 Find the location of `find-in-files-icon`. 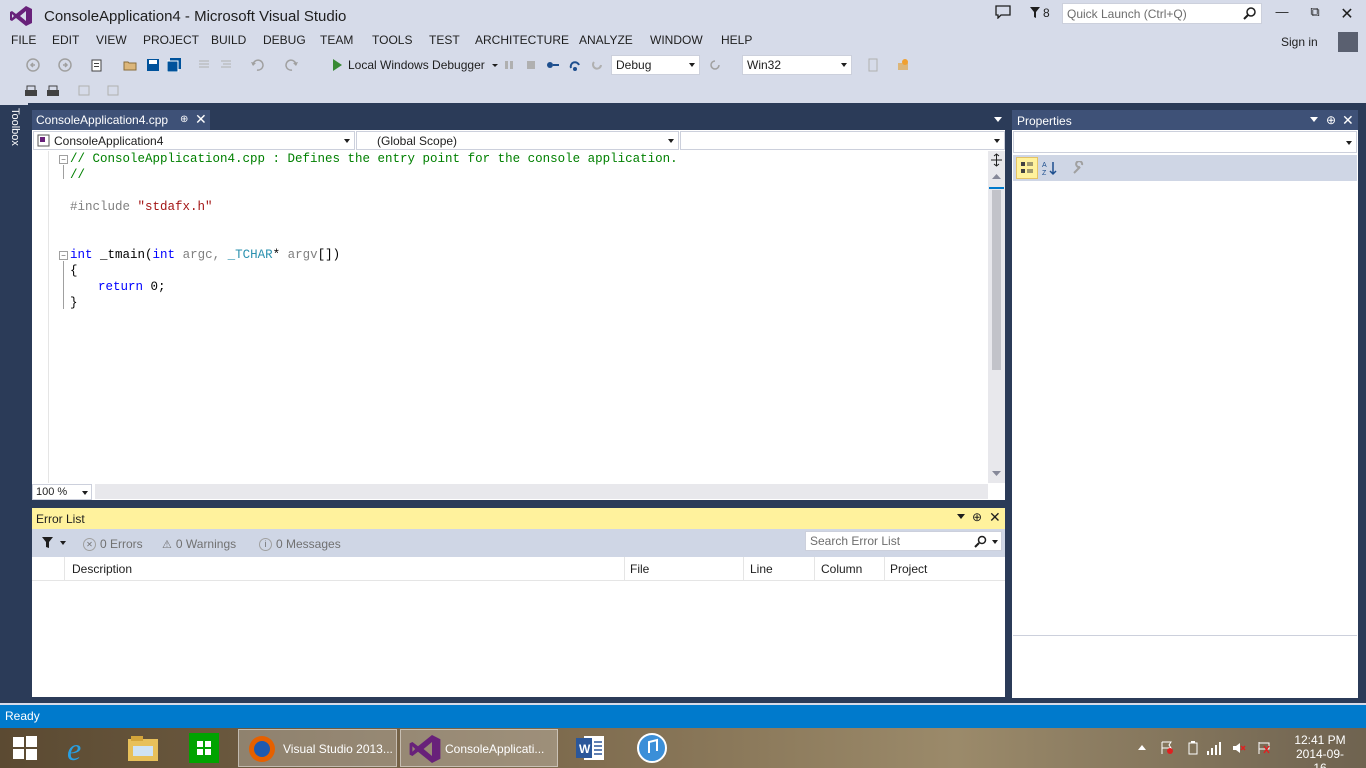

find-in-files-icon is located at coordinates (903, 65).